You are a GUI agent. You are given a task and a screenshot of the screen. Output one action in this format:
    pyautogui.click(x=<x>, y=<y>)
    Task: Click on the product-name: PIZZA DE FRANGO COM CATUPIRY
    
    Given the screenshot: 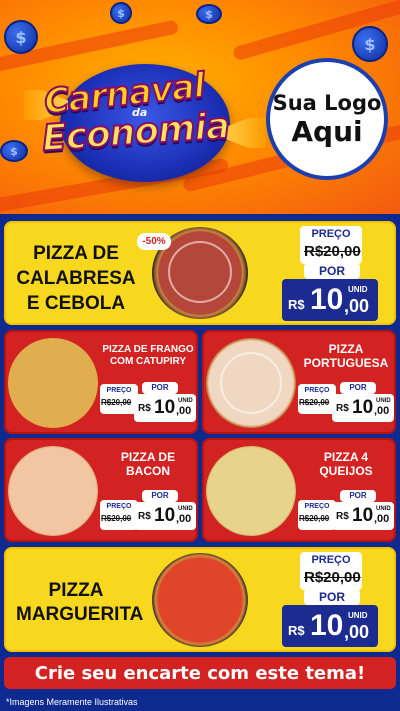 What is the action you would take?
    pyautogui.click(x=148, y=355)
    